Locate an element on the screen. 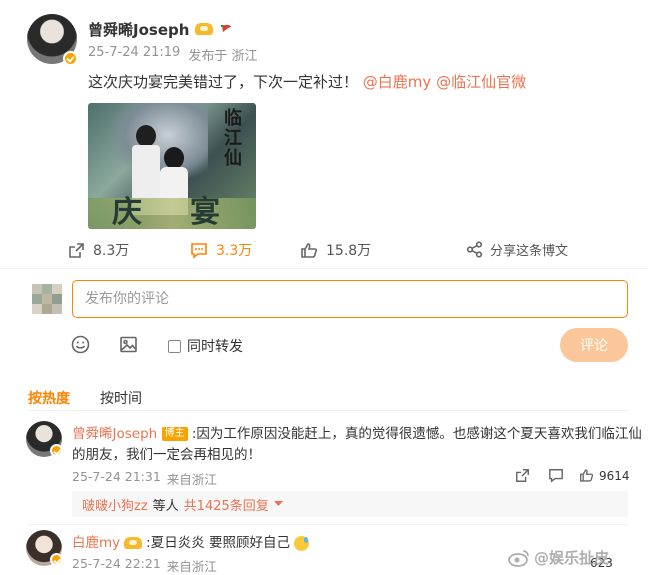 This screenshot has width=648, height=575. image-upload-button is located at coordinates (128, 346).